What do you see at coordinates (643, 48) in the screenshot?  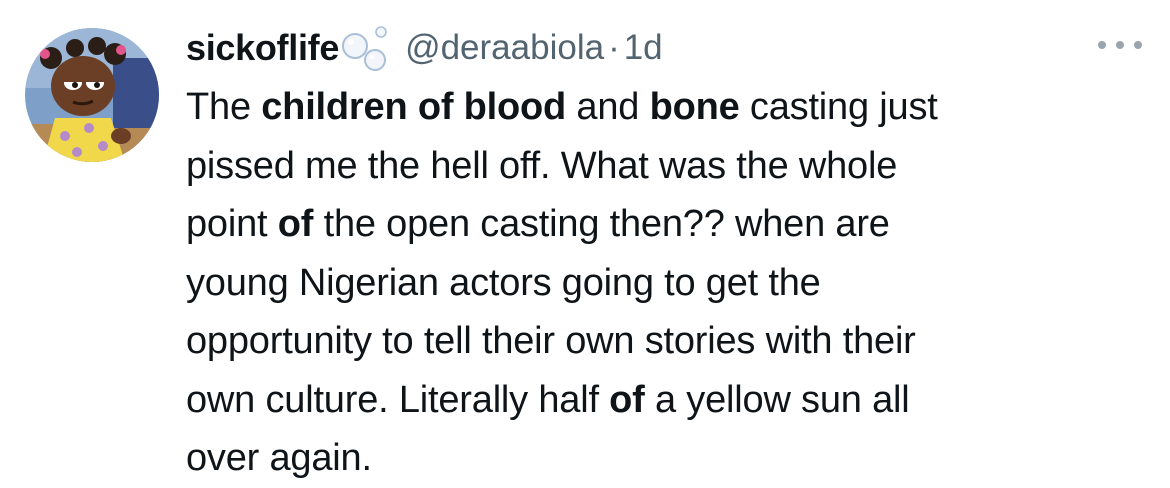 I see `timestamp: 1d` at bounding box center [643, 48].